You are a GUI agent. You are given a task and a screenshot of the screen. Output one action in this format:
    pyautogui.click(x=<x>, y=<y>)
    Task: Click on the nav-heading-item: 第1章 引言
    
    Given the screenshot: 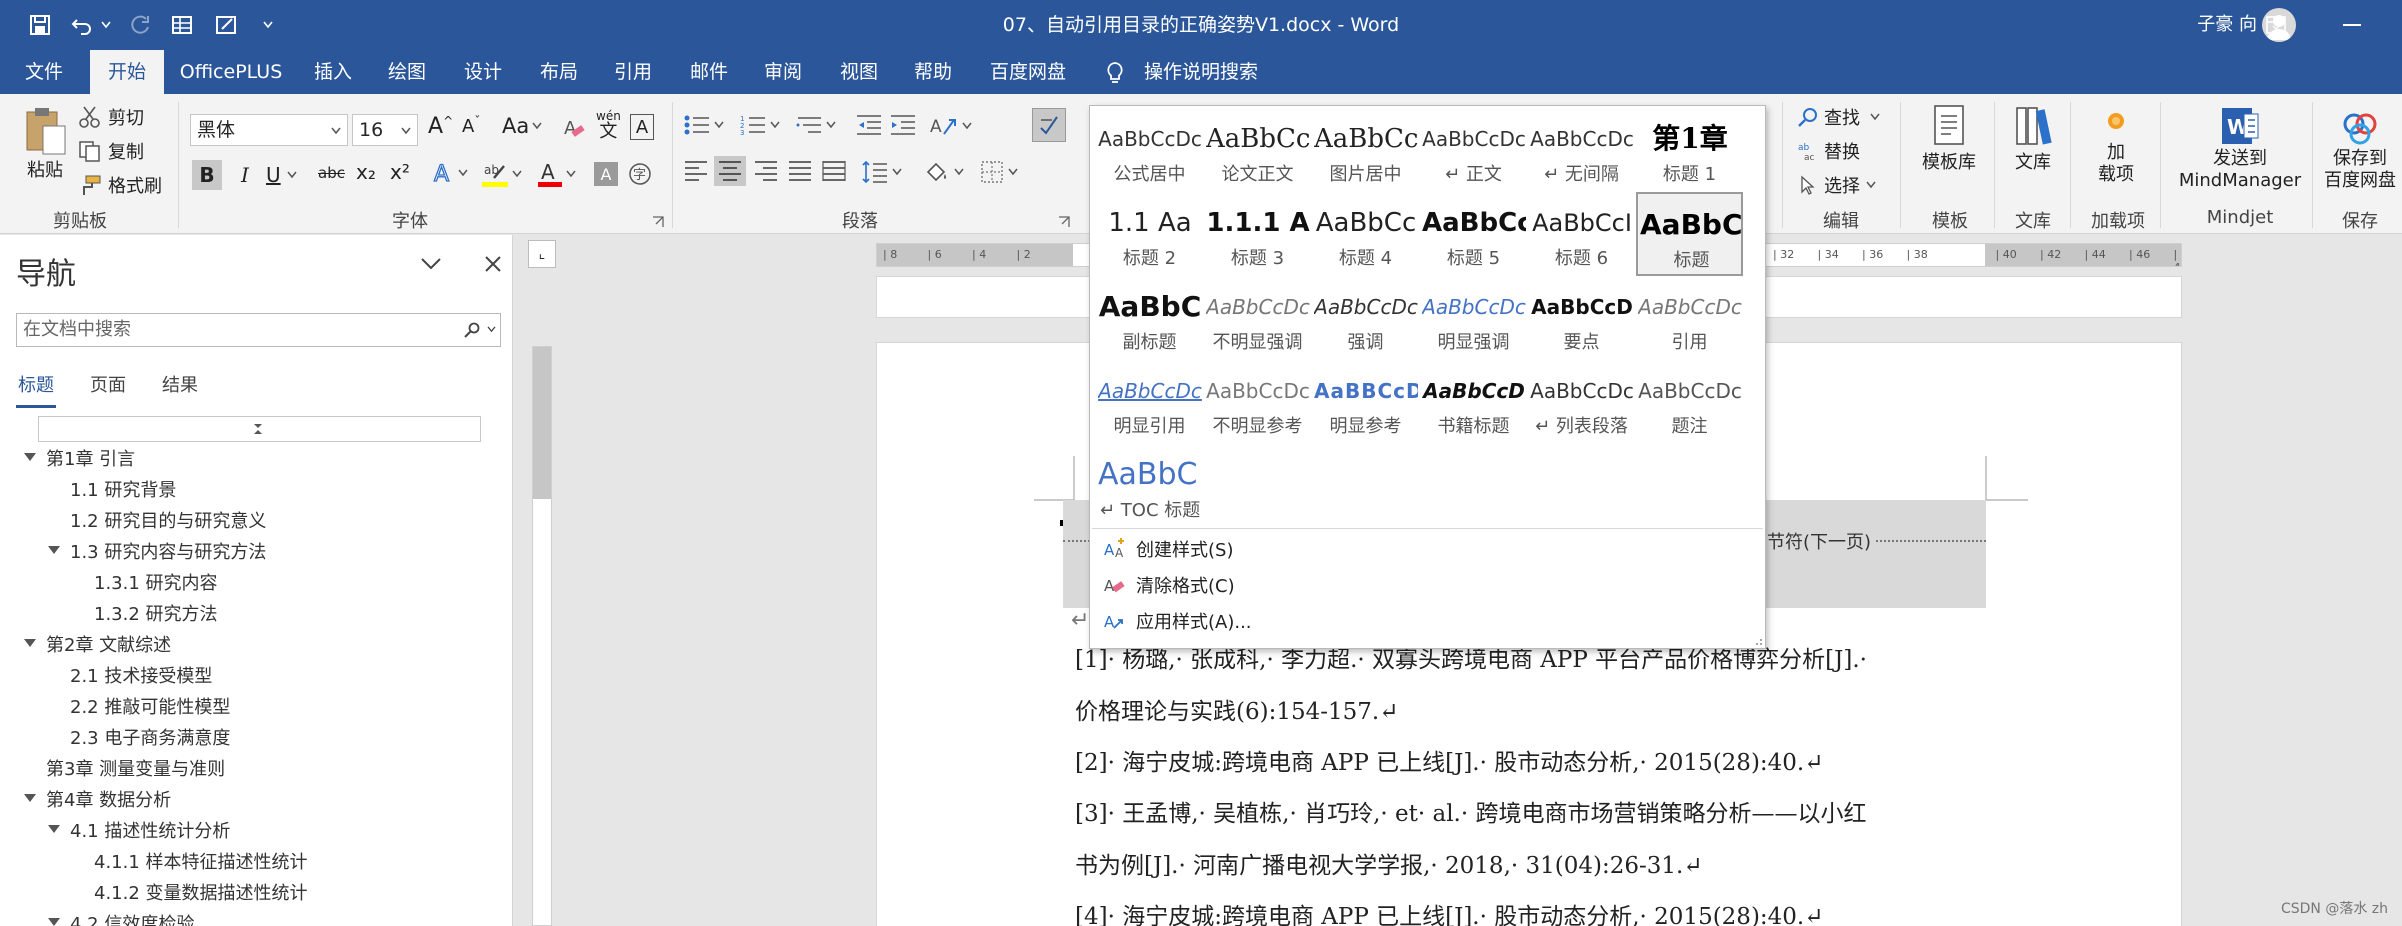 What is the action you would take?
    pyautogui.click(x=90, y=458)
    